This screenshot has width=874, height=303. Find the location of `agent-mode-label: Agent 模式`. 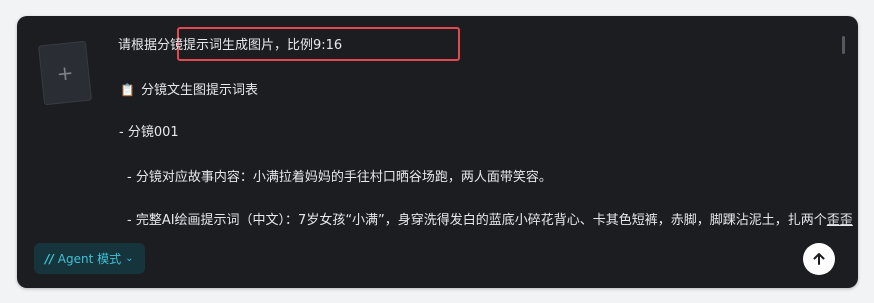

agent-mode-label: Agent 模式 is located at coordinates (89, 259).